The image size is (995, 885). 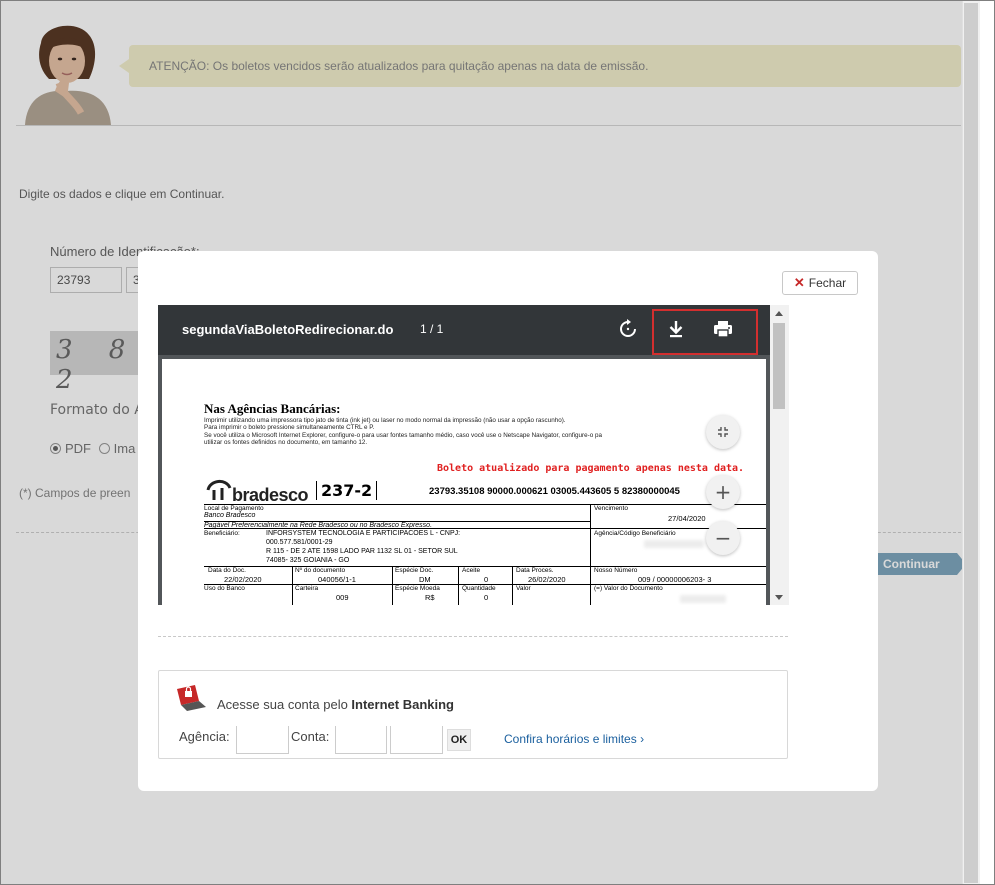 I want to click on fit-page-icon, so click(x=723, y=432).